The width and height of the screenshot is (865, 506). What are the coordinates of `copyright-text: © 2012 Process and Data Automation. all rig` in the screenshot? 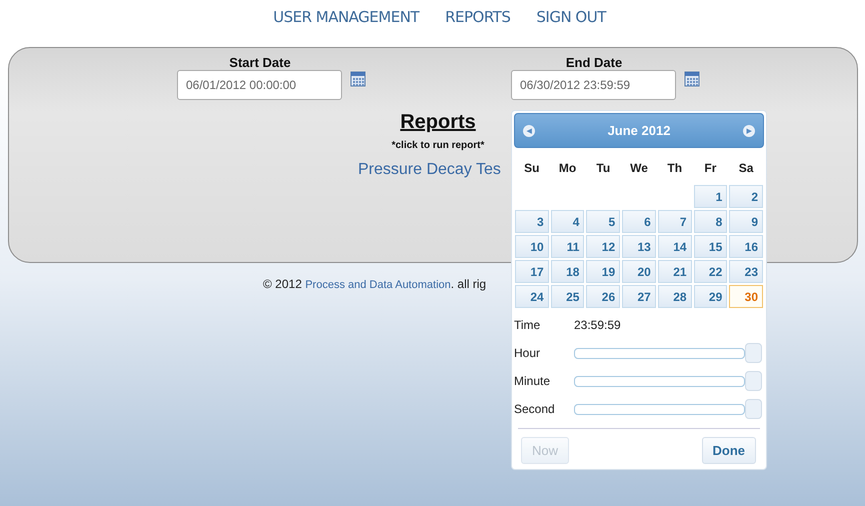 It's located at (375, 284).